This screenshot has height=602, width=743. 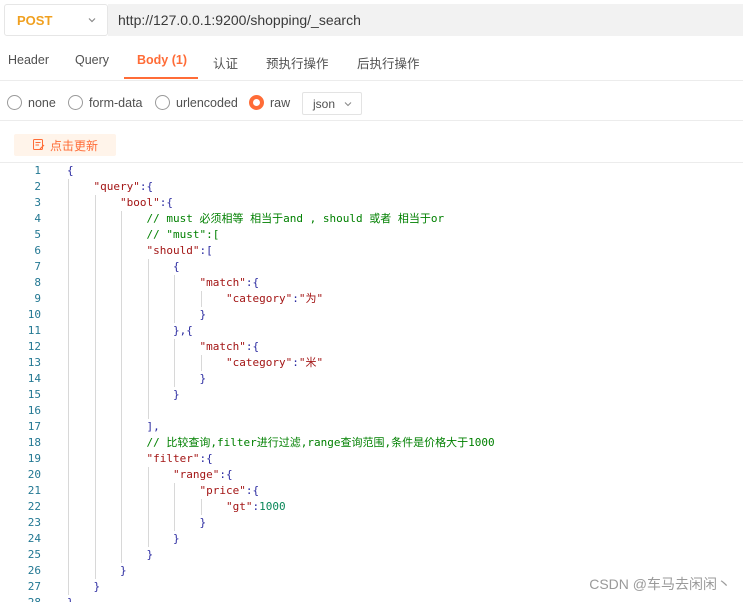 I want to click on tab-query: Query, so click(x=92, y=60).